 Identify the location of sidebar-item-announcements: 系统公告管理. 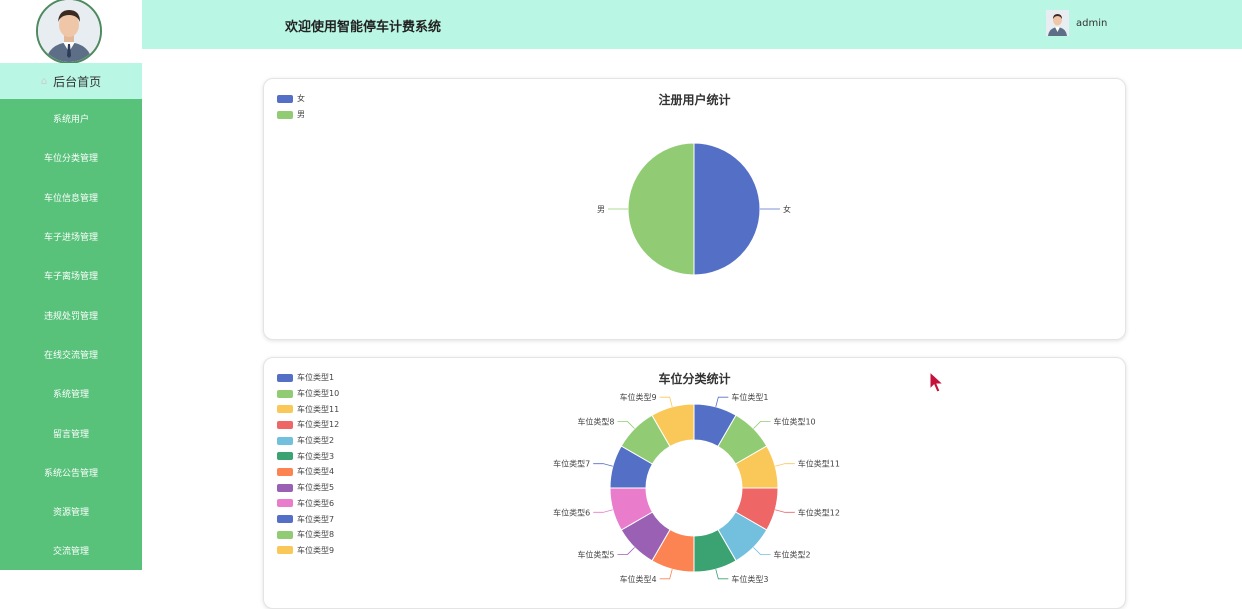
(71, 472).